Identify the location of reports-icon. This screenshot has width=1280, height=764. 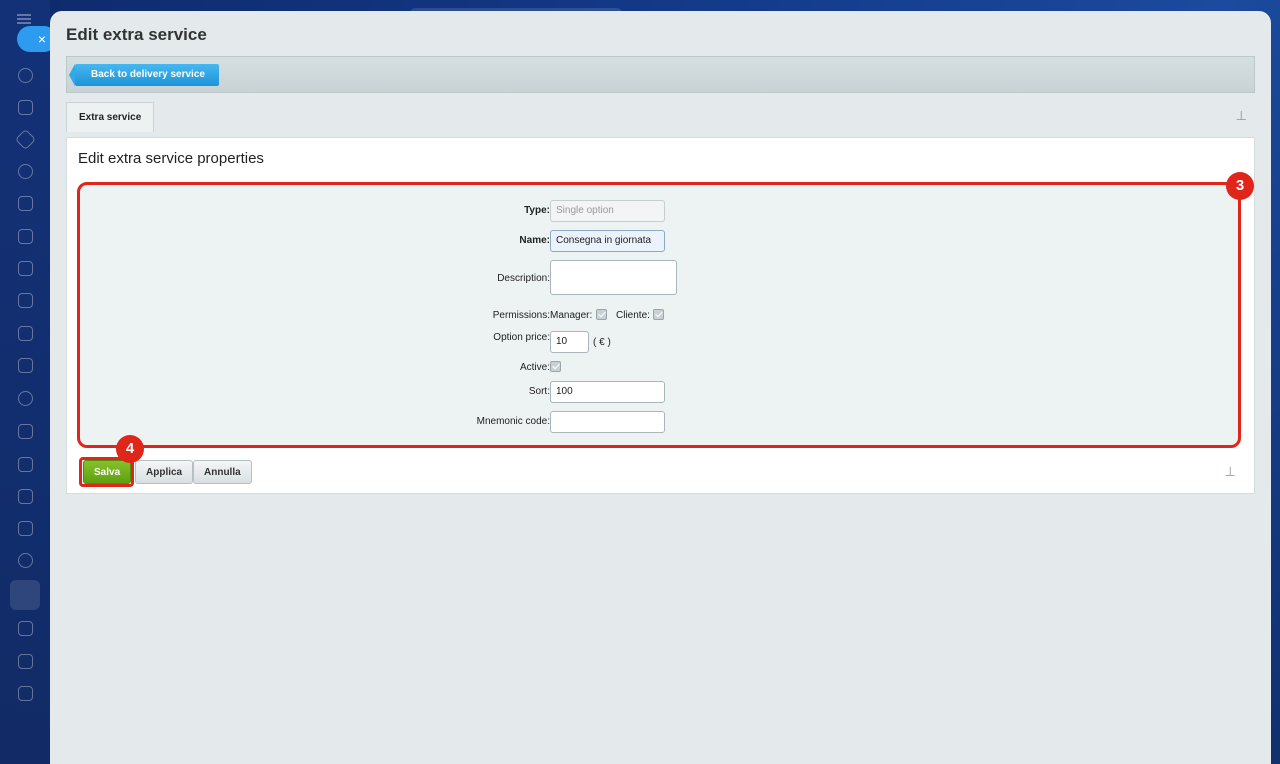
(25, 693).